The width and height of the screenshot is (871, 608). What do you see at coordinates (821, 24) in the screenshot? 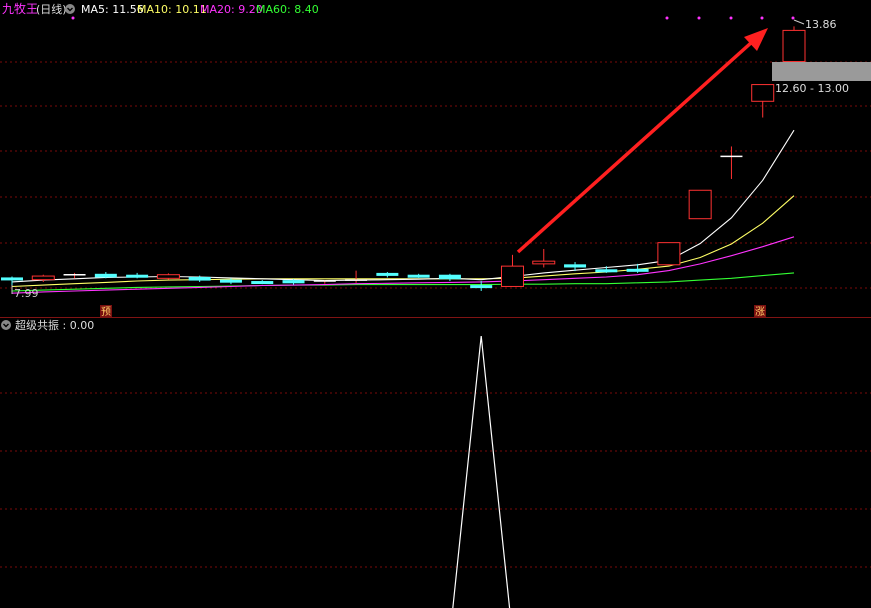
I see `high-price-label: 13.86` at bounding box center [821, 24].